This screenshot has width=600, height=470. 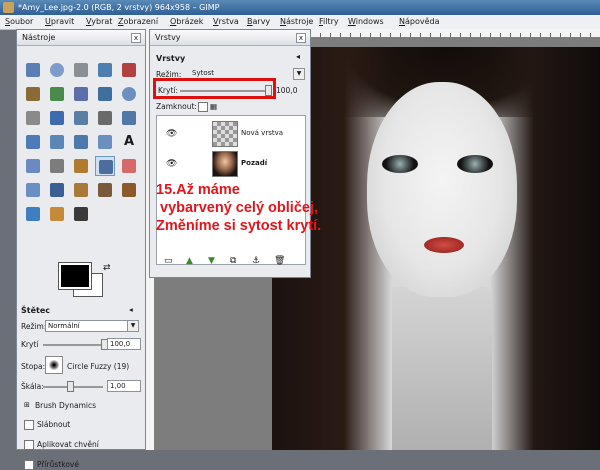 I want to click on crop-icon, so click(x=105, y=118).